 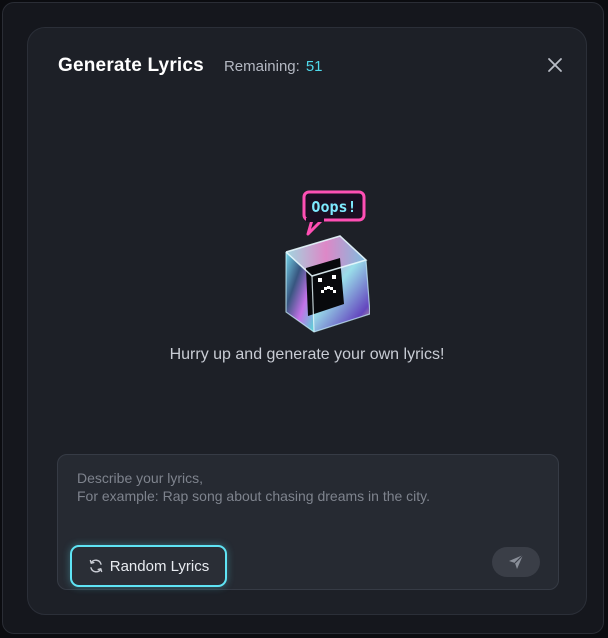 What do you see at coordinates (333, 207) in the screenshot?
I see `oops-badge-text: Oops!` at bounding box center [333, 207].